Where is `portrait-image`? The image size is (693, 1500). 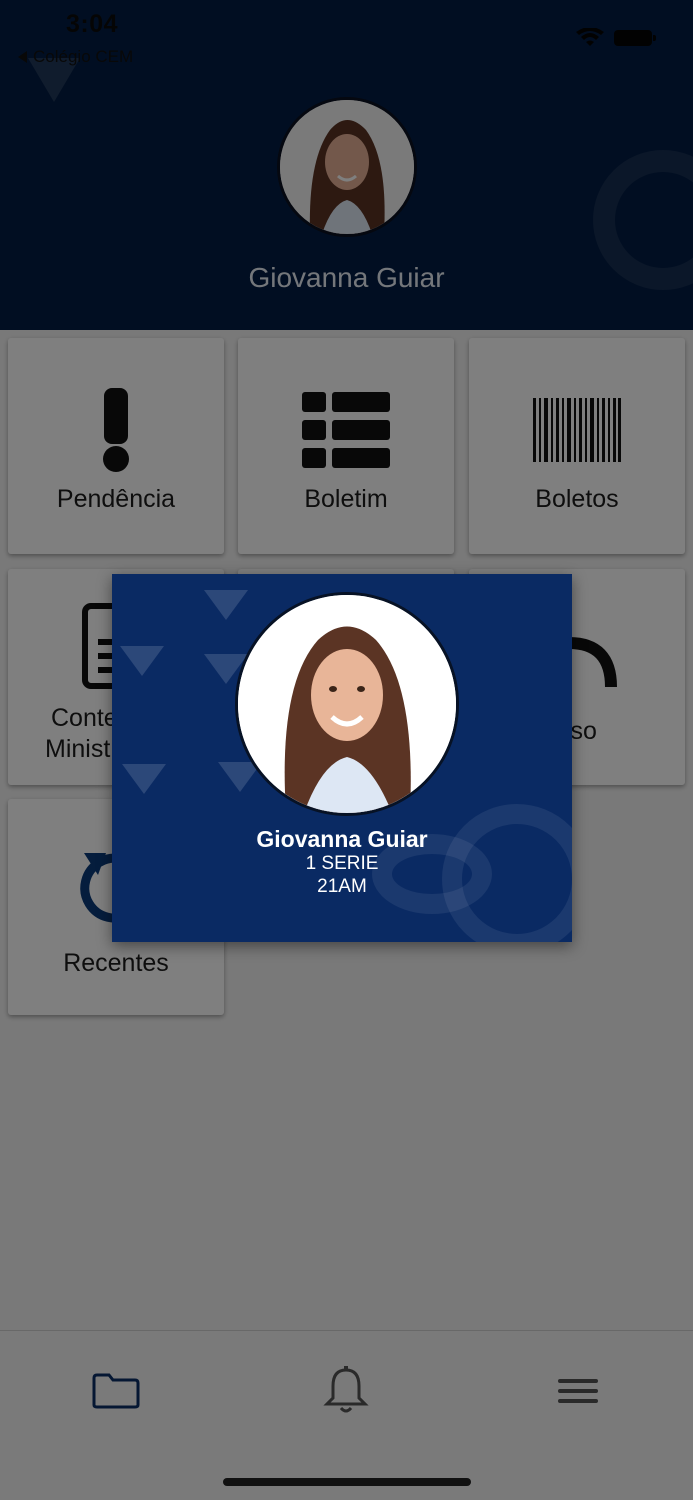 portrait-image is located at coordinates (347, 704).